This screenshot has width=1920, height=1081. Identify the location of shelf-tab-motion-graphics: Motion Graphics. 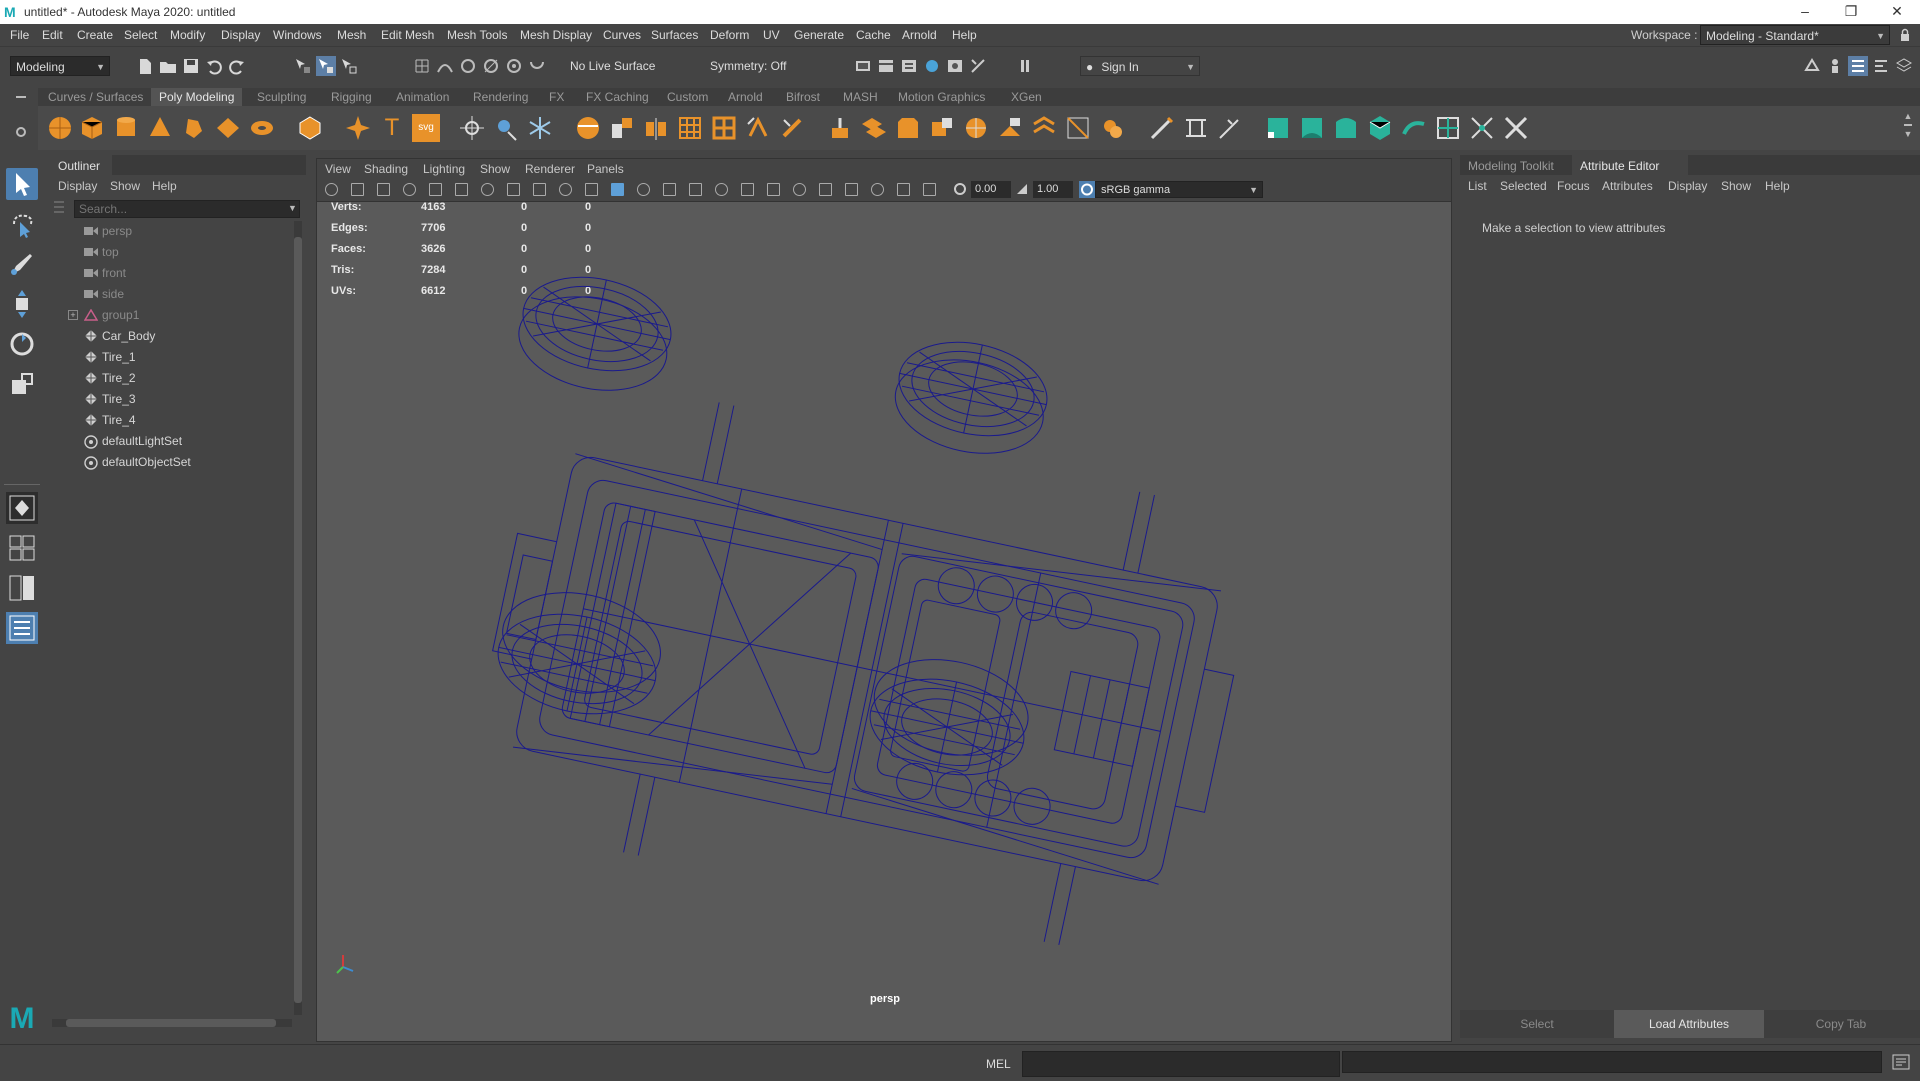
(941, 97).